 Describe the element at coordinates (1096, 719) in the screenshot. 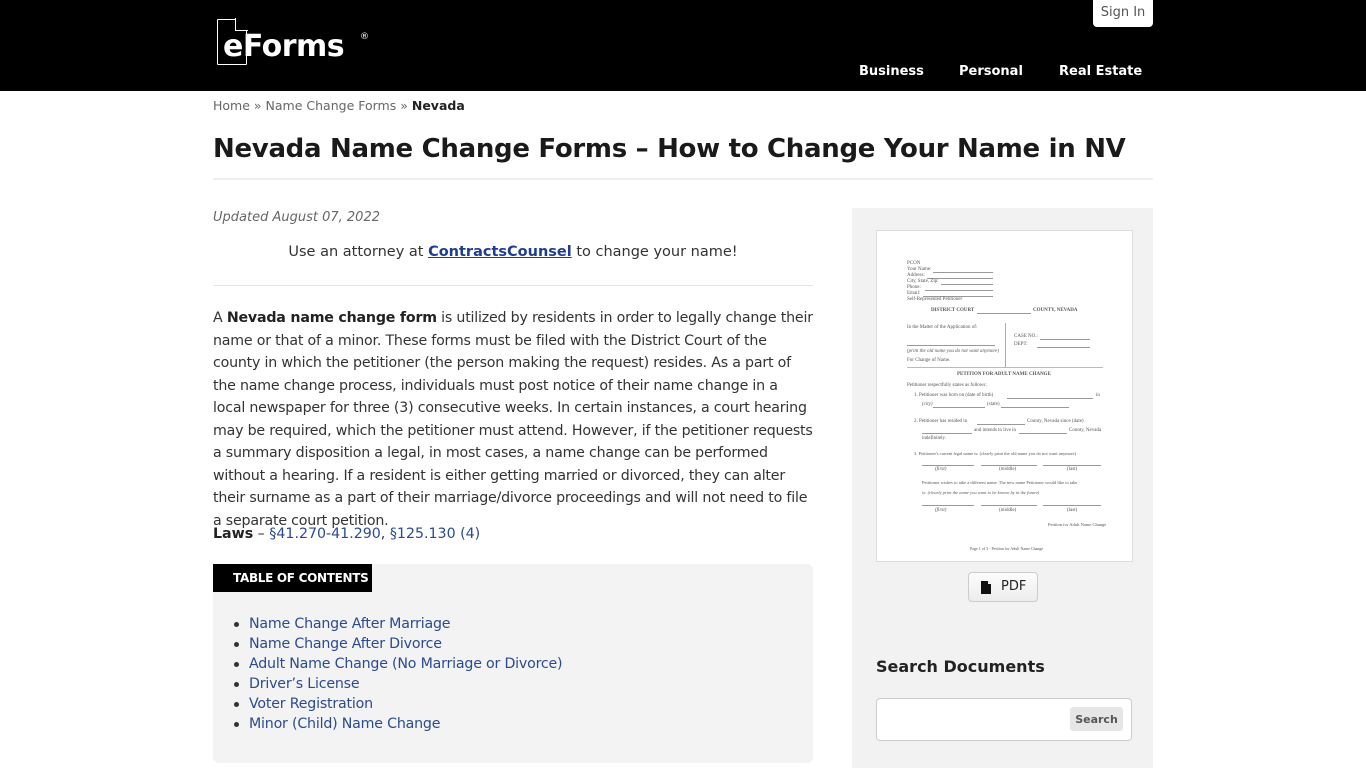

I see `search-button: Search` at that location.